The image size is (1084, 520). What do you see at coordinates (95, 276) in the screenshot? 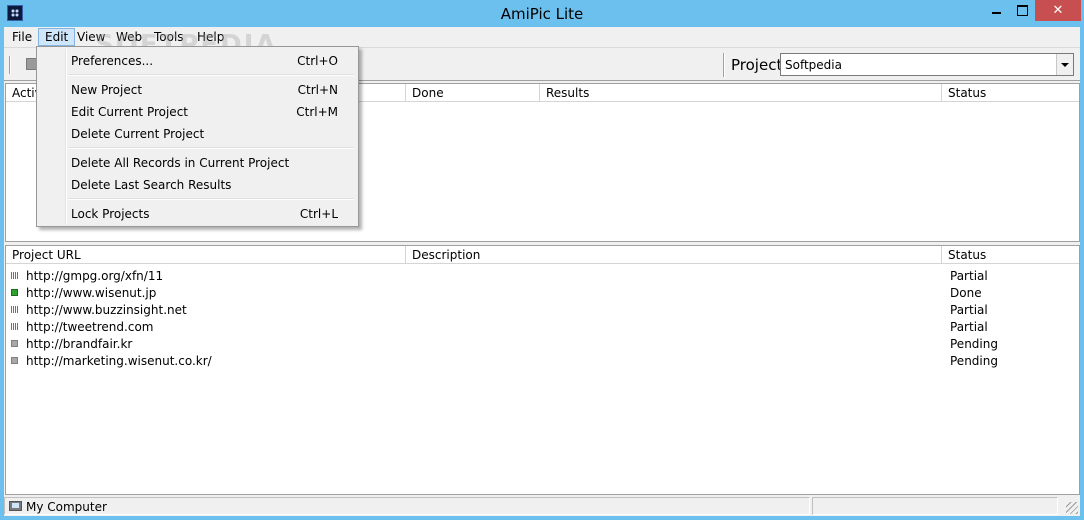
I see `row-url: http://gmpg.org/xfn/11` at bounding box center [95, 276].